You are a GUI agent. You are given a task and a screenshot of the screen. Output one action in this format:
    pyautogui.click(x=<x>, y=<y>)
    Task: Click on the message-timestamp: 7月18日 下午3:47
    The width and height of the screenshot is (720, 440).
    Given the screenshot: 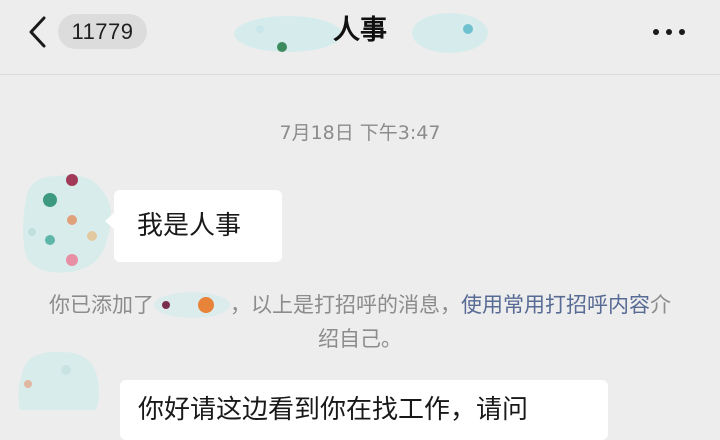 What is the action you would take?
    pyautogui.click(x=360, y=133)
    